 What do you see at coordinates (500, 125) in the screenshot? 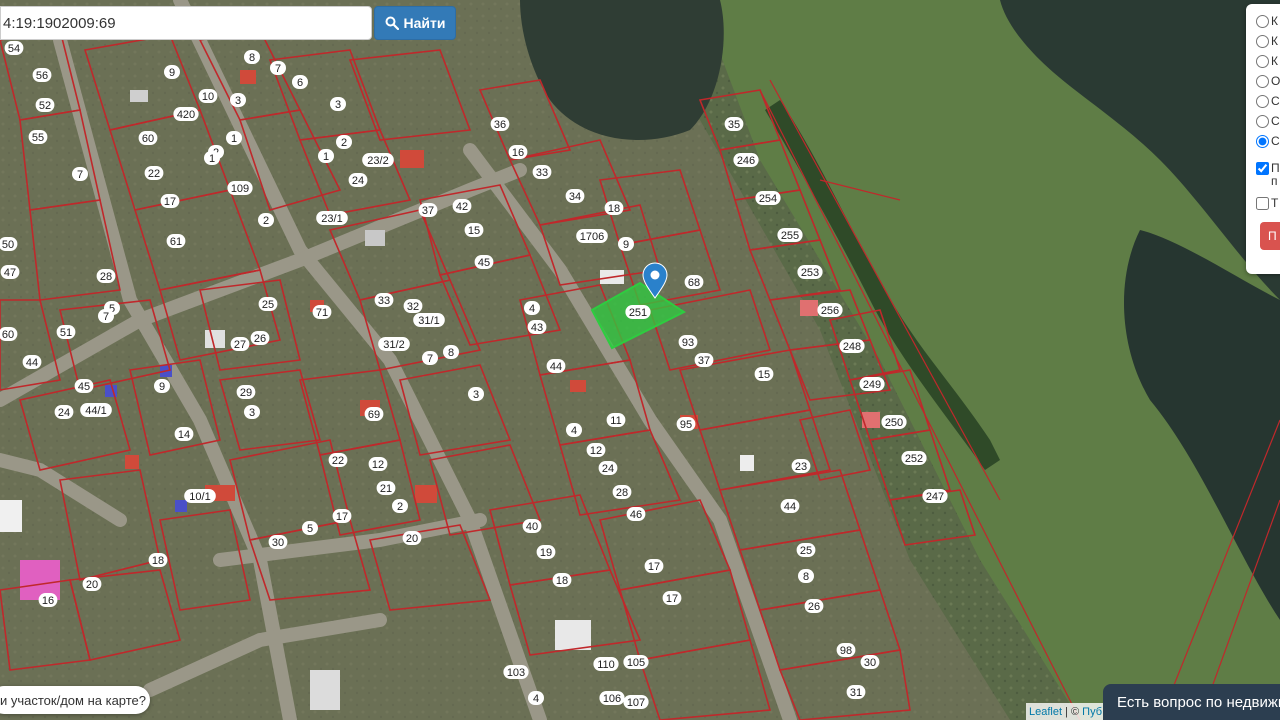
I see `plot-label-text: 36` at bounding box center [500, 125].